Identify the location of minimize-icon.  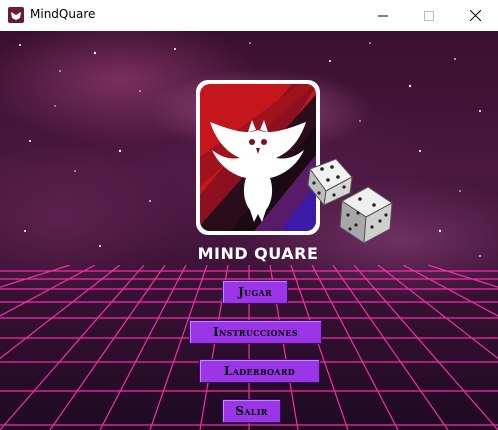
(383, 15).